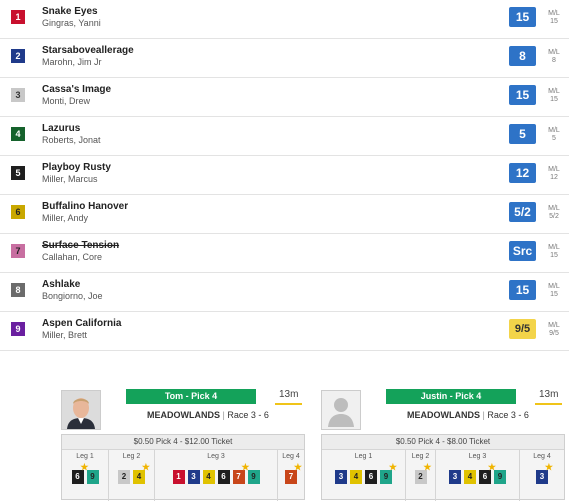 This screenshot has height=504, width=569. What do you see at coordinates (132, 475) in the screenshot?
I see `leg-column: Leg 2 2 4 ★` at bounding box center [132, 475].